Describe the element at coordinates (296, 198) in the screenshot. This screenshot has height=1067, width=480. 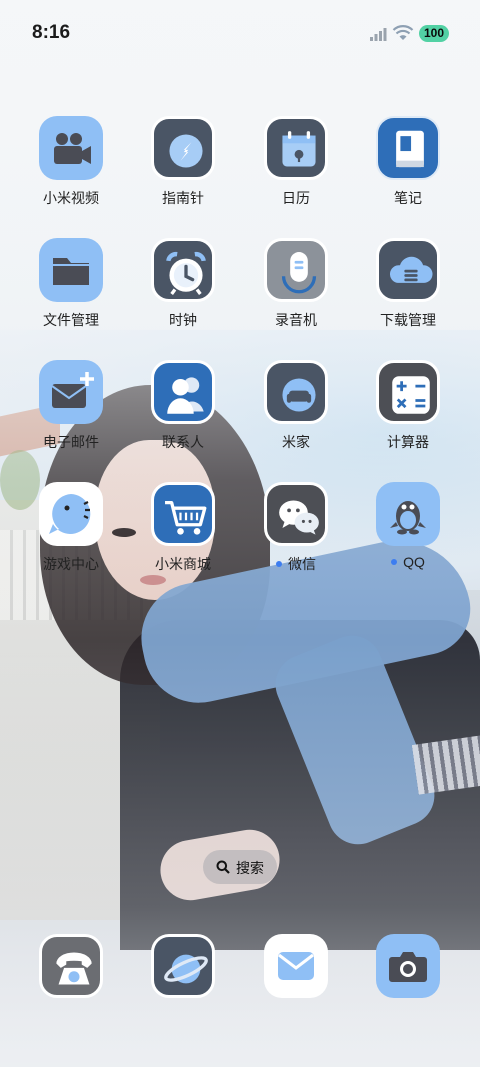
I see `app-label: 日历` at that location.